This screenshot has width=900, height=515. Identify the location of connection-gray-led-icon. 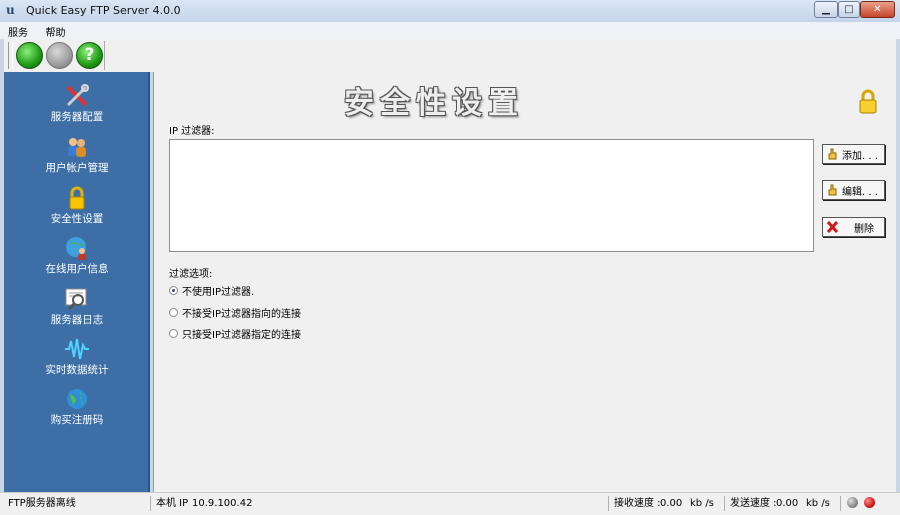
(852, 502).